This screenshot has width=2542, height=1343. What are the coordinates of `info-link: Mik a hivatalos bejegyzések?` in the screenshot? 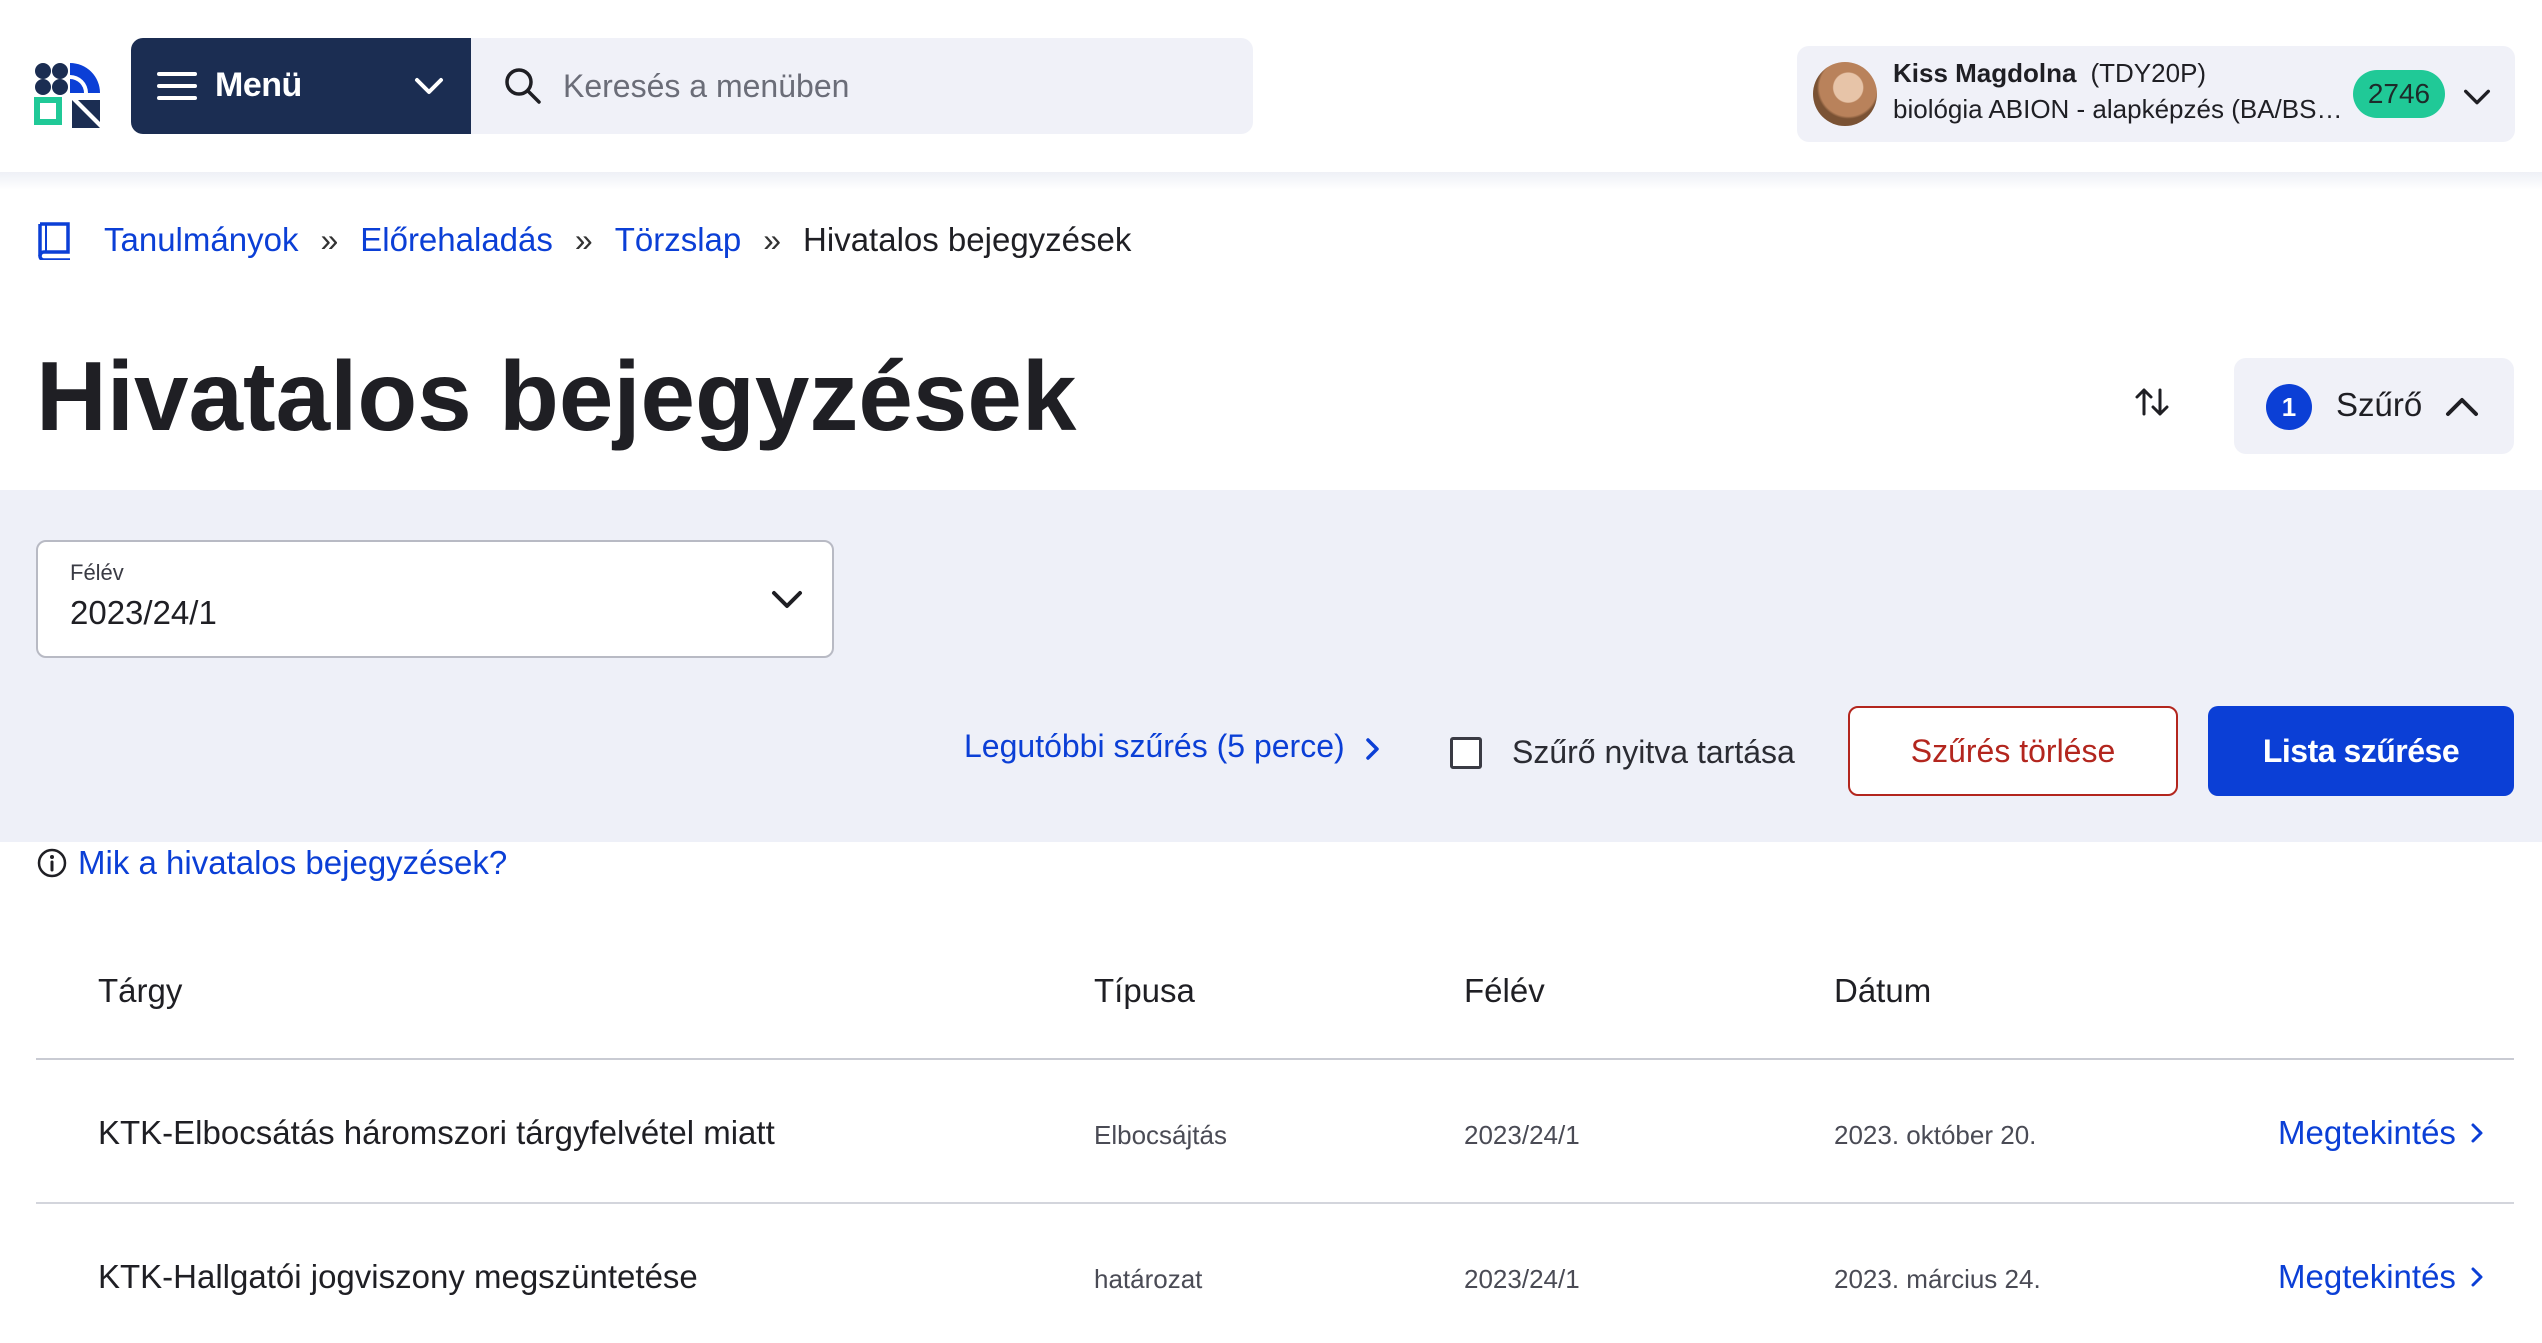 It's located at (271, 863).